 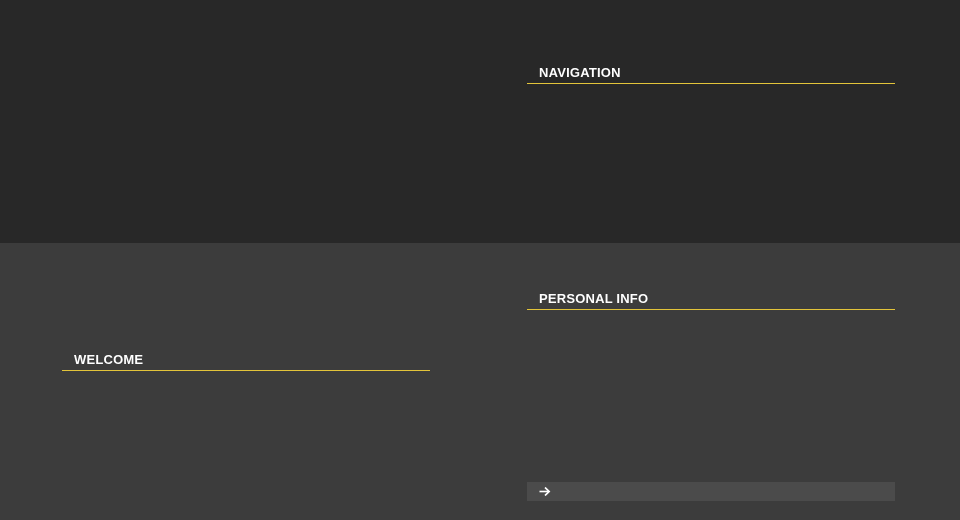 I want to click on personal-info-heading: PERSONAL INFO, so click(x=711, y=300).